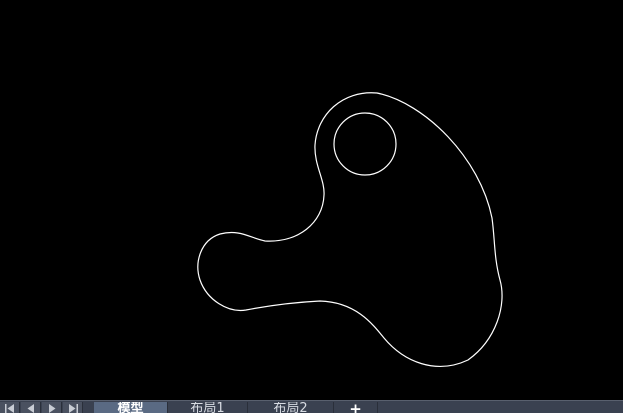 Image resolution: width=623 pixels, height=413 pixels. I want to click on layout-tab-bar: 模型 布局1 布局2 +, so click(311, 406).